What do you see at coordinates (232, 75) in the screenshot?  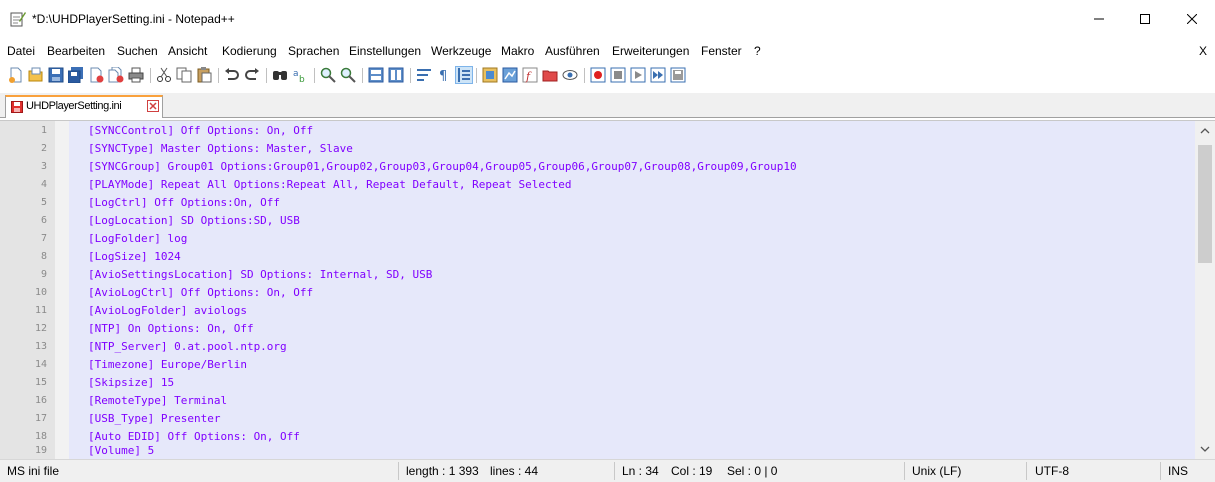 I see `undo-icon` at bounding box center [232, 75].